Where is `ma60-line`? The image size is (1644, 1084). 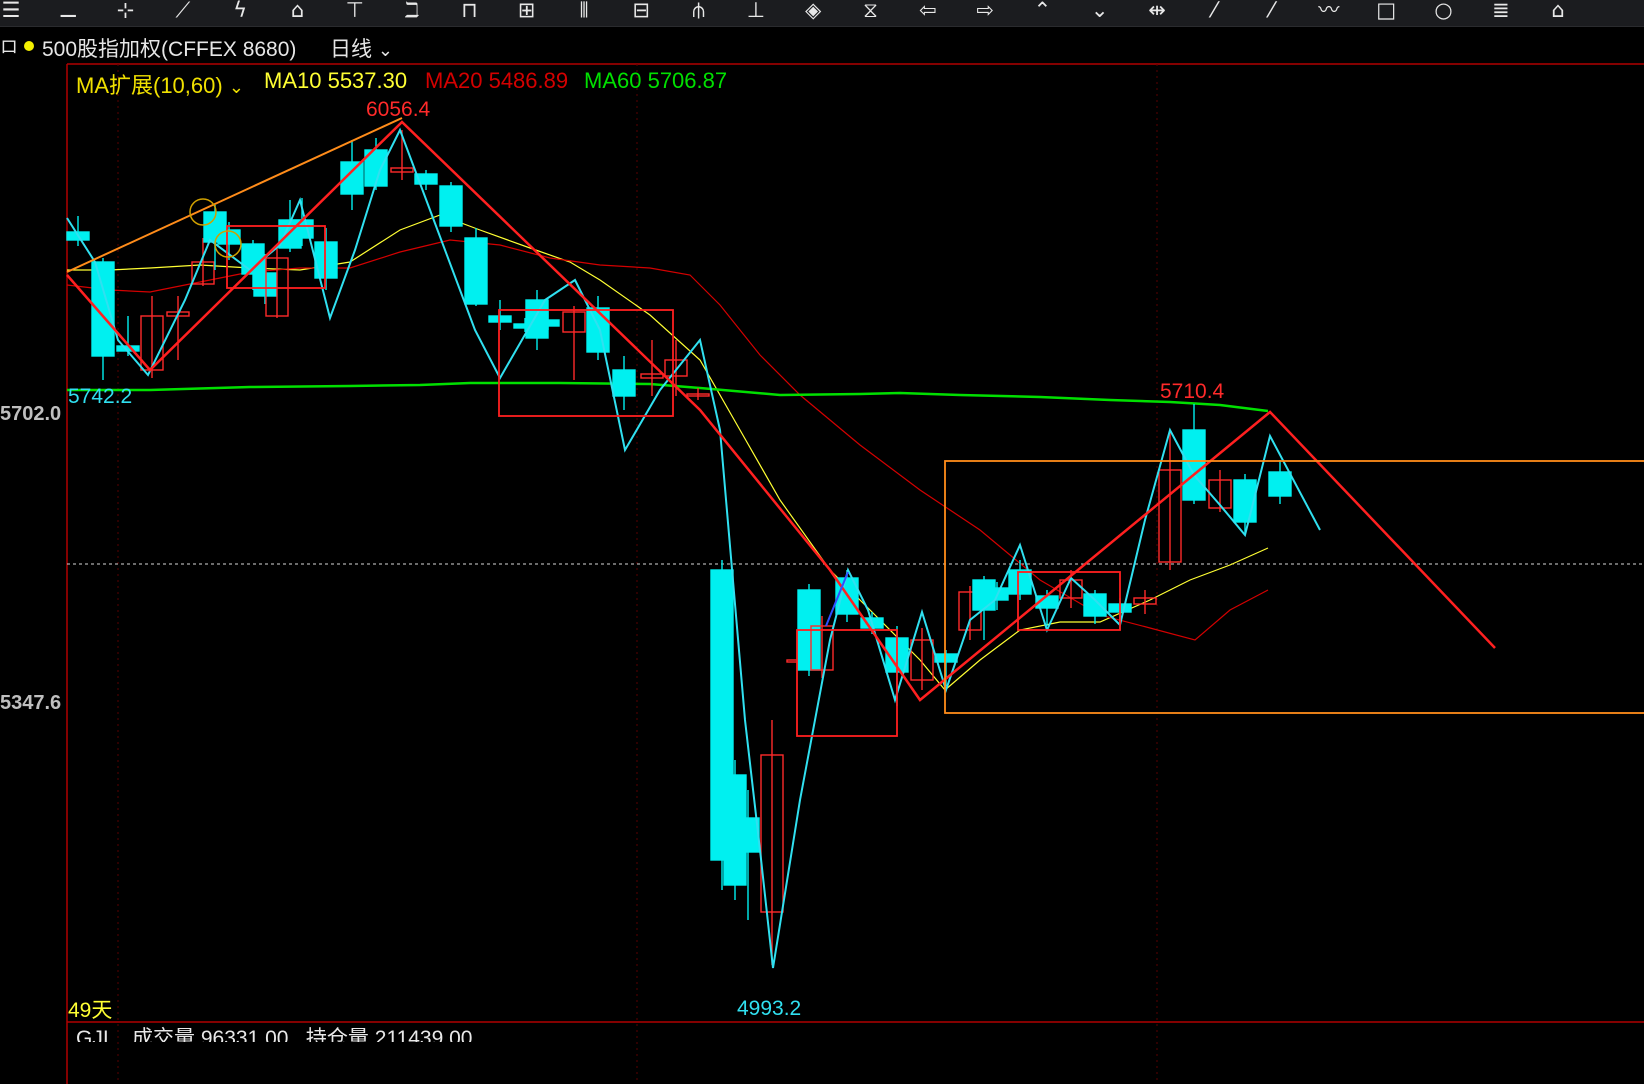 ma60-line is located at coordinates (668, 397).